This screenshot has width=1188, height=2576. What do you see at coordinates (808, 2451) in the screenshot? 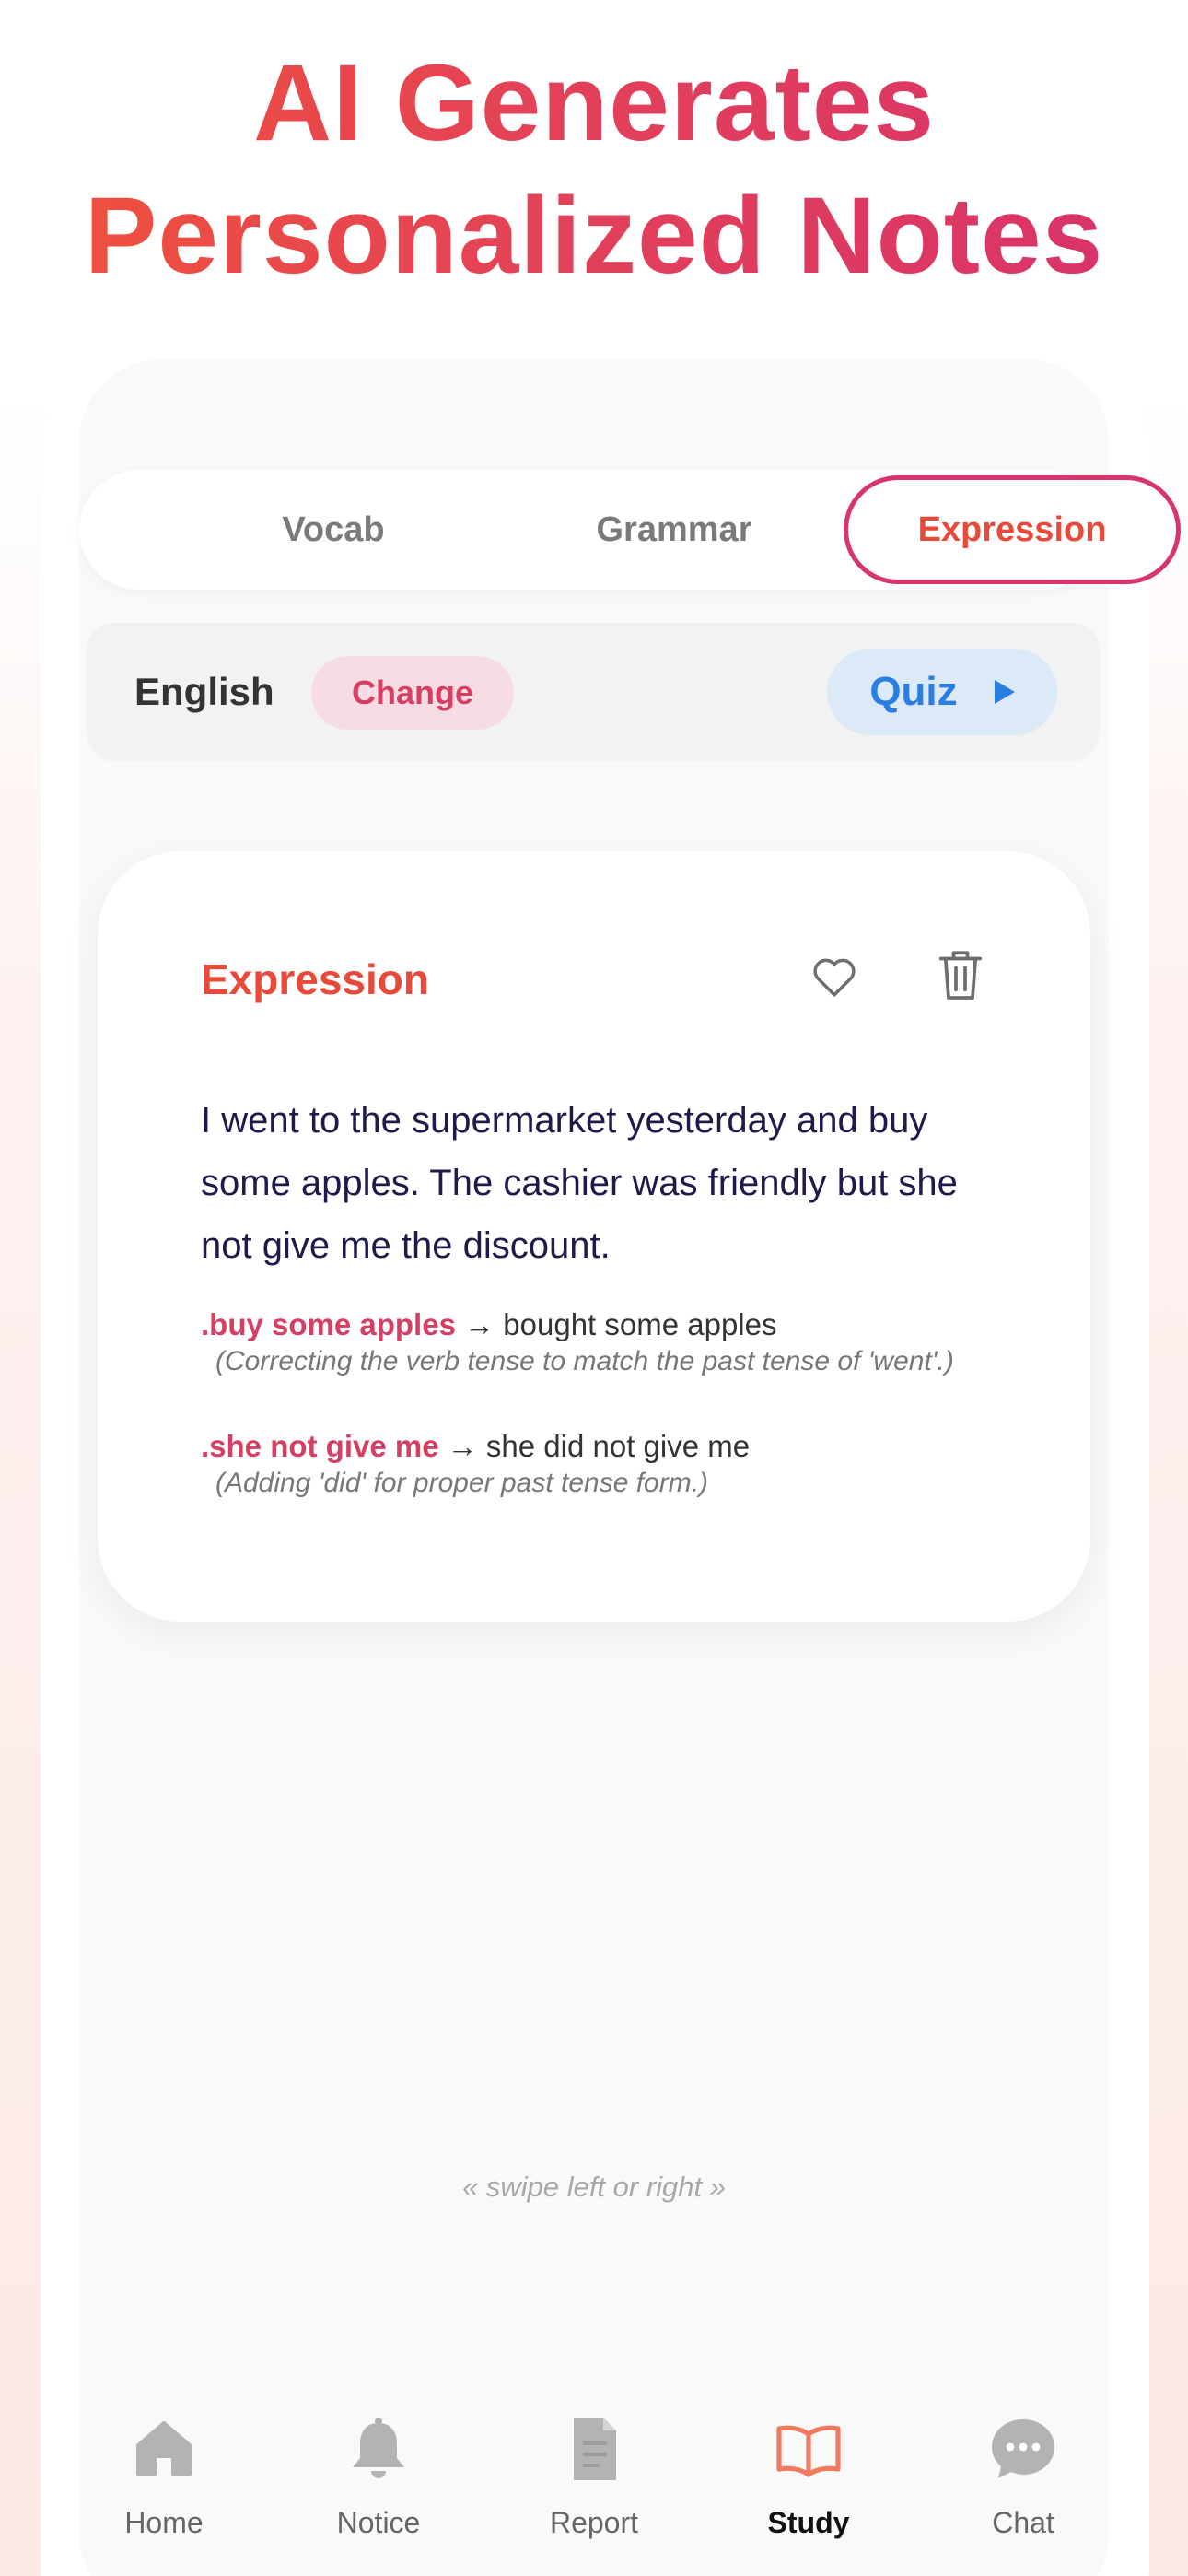
I see `book-icon` at bounding box center [808, 2451].